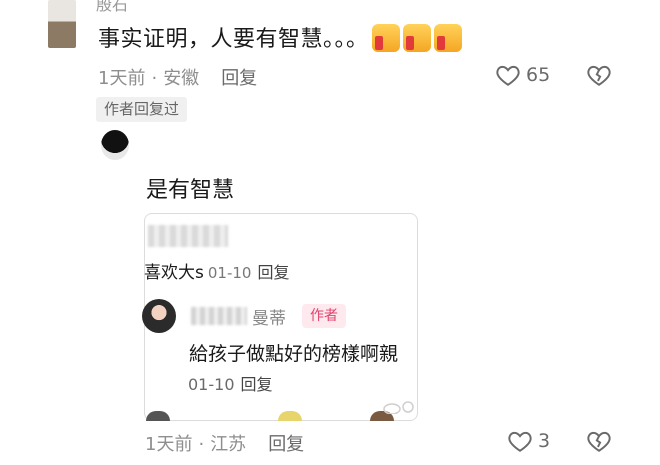  I want to click on reply-meta: 1天前 · 江苏 回复, so click(224, 443).